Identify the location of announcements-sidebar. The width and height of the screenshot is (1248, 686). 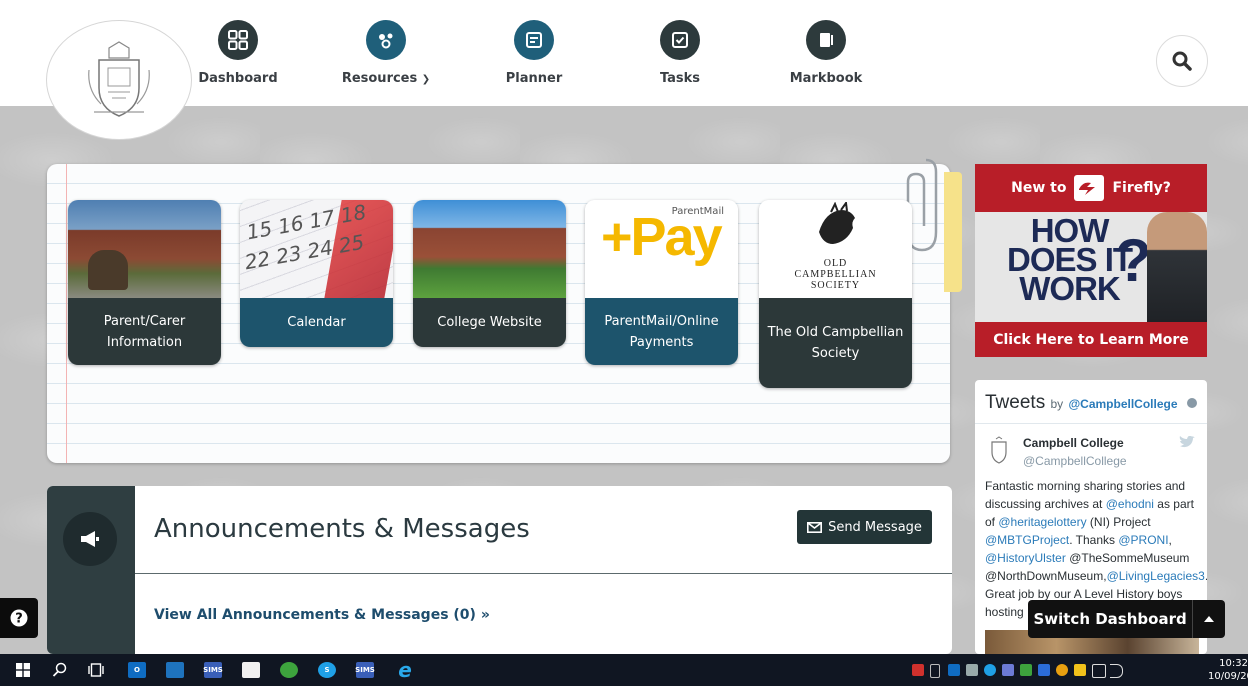
(91, 570).